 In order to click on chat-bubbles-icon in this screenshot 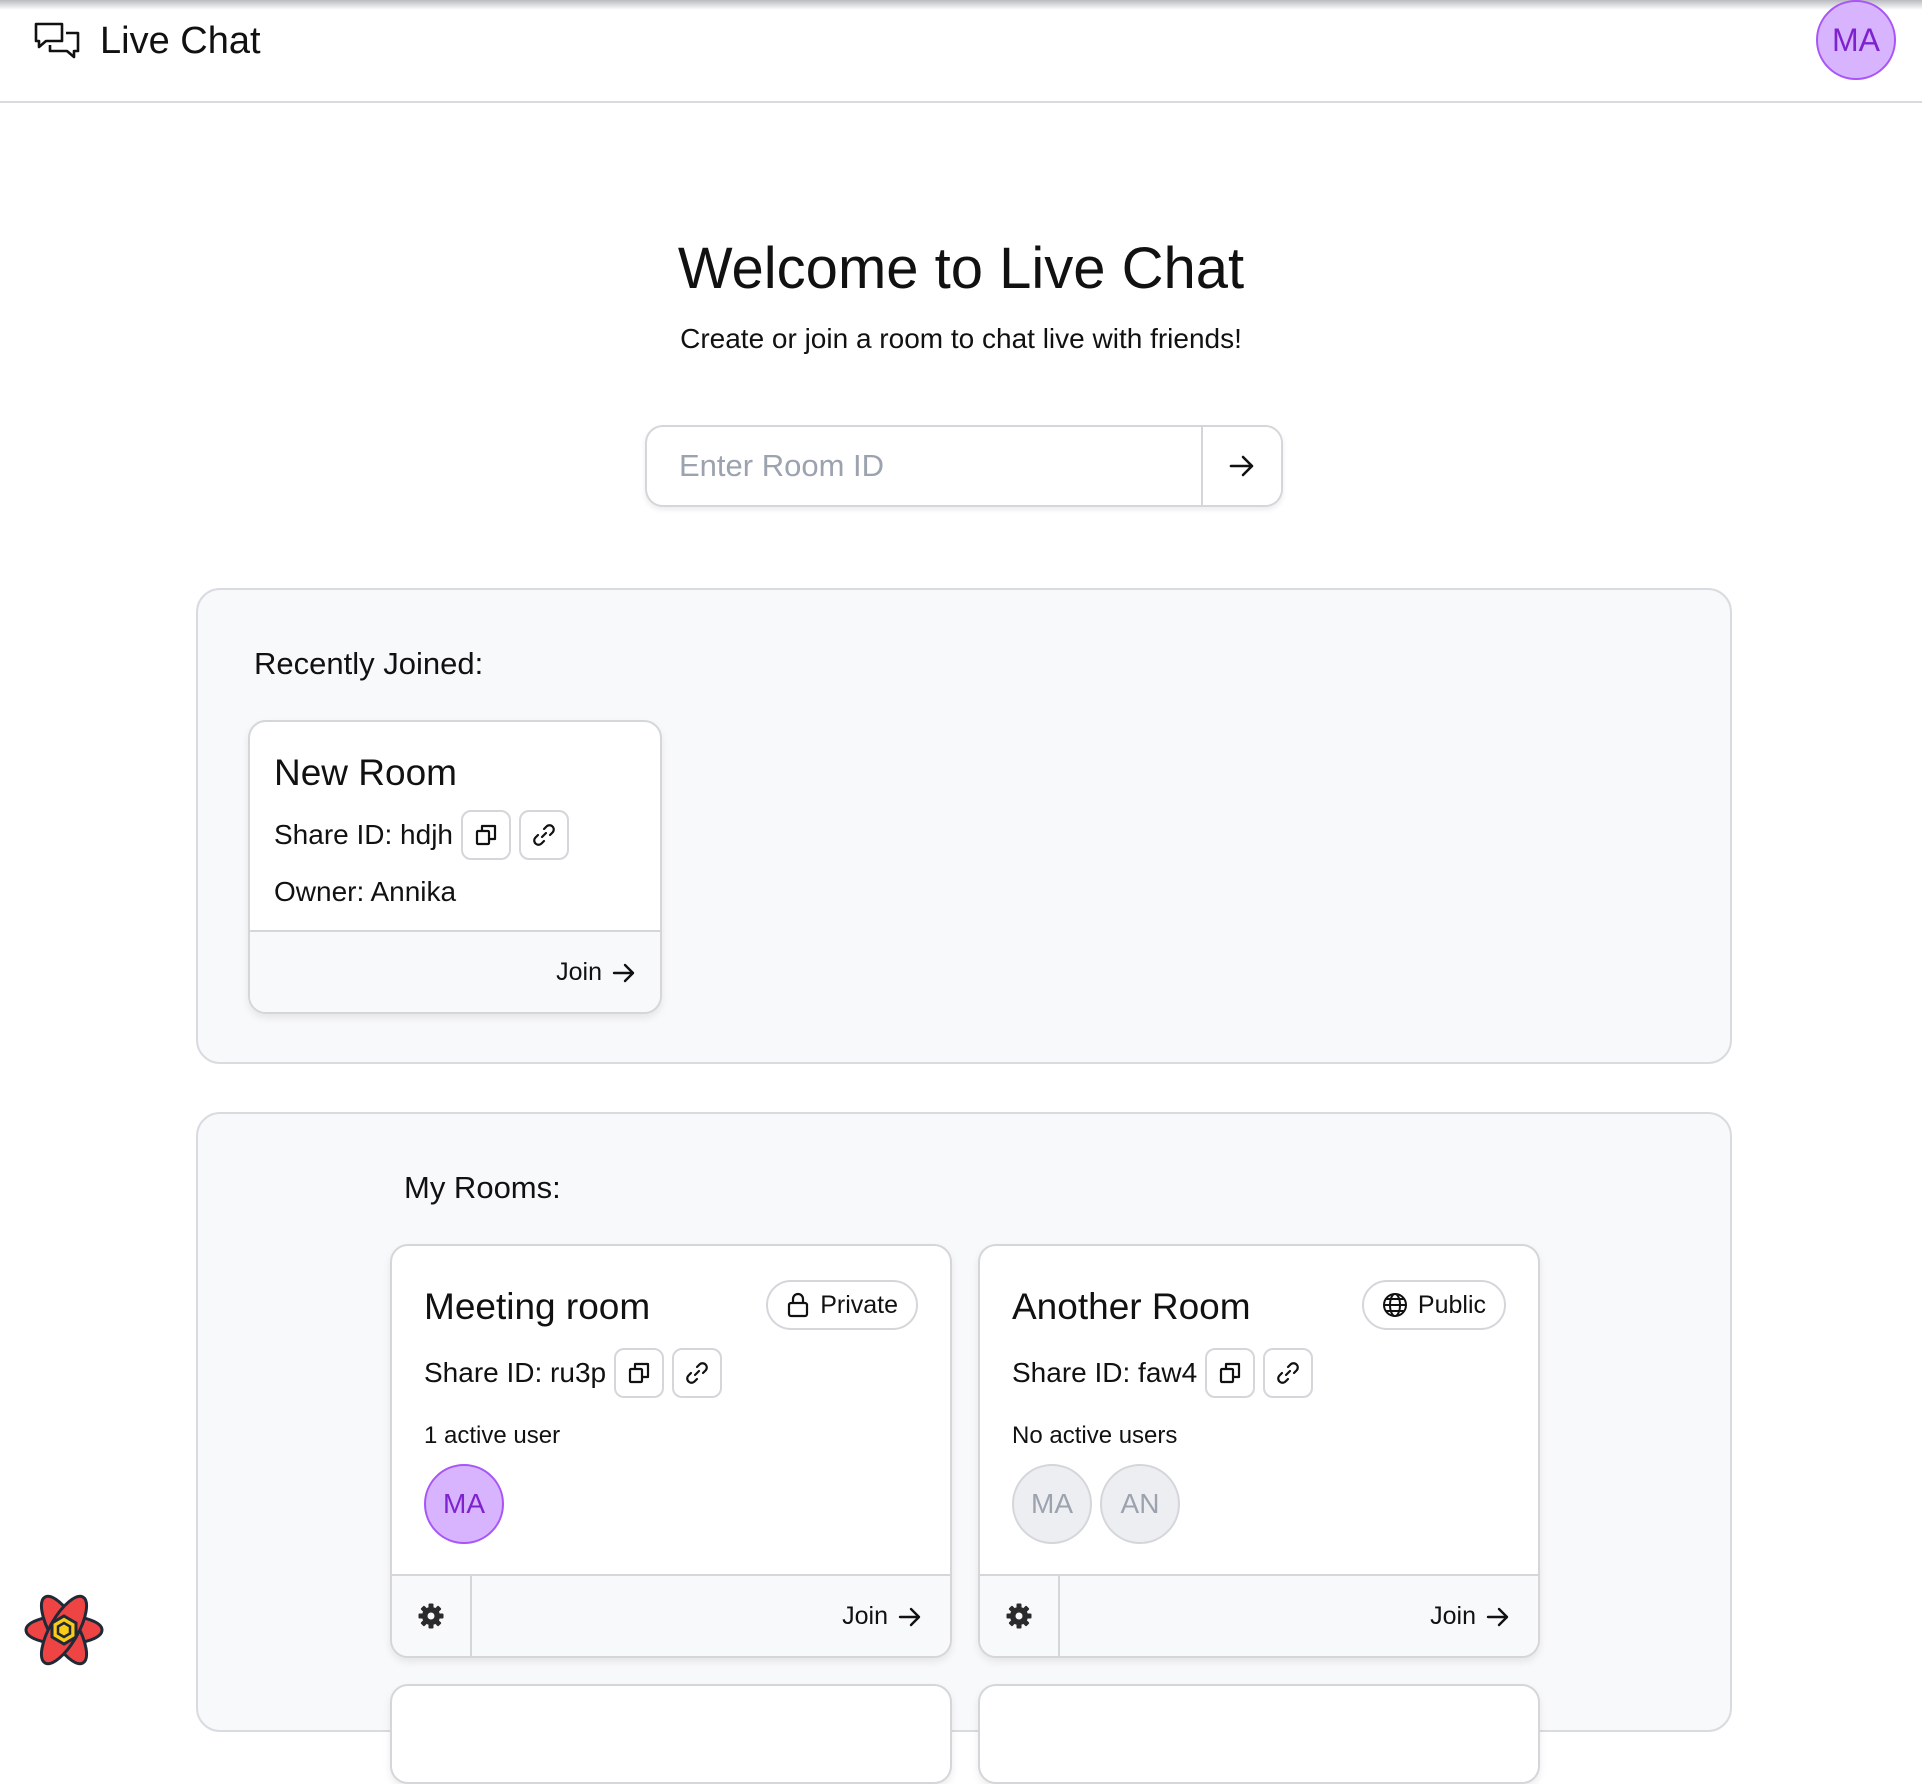, I will do `click(57, 40)`.